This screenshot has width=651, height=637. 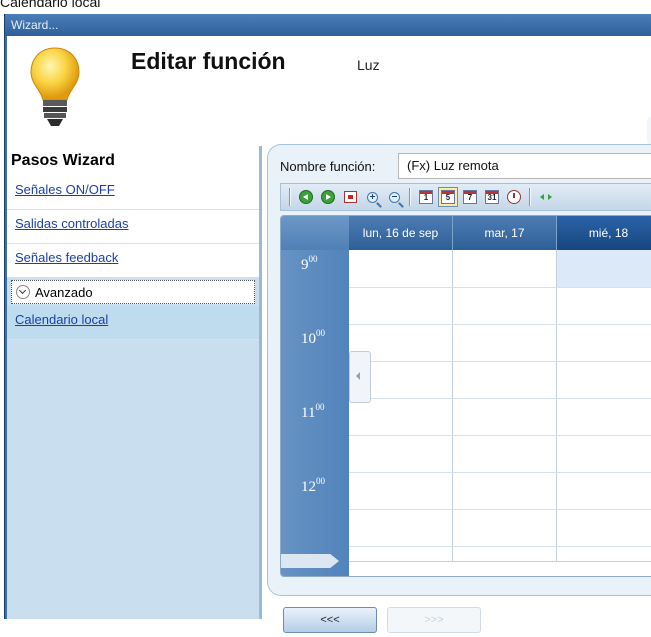 I want to click on hour-label: 900, so click(x=309, y=263).